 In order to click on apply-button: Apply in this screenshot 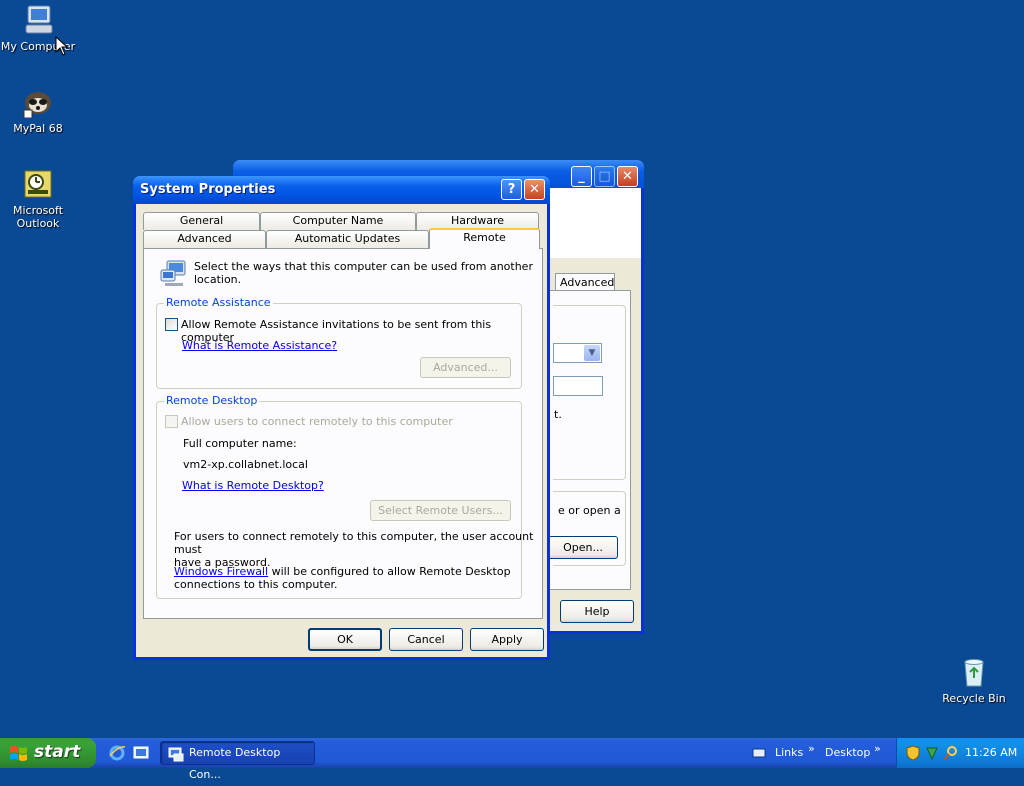, I will do `click(507, 639)`.